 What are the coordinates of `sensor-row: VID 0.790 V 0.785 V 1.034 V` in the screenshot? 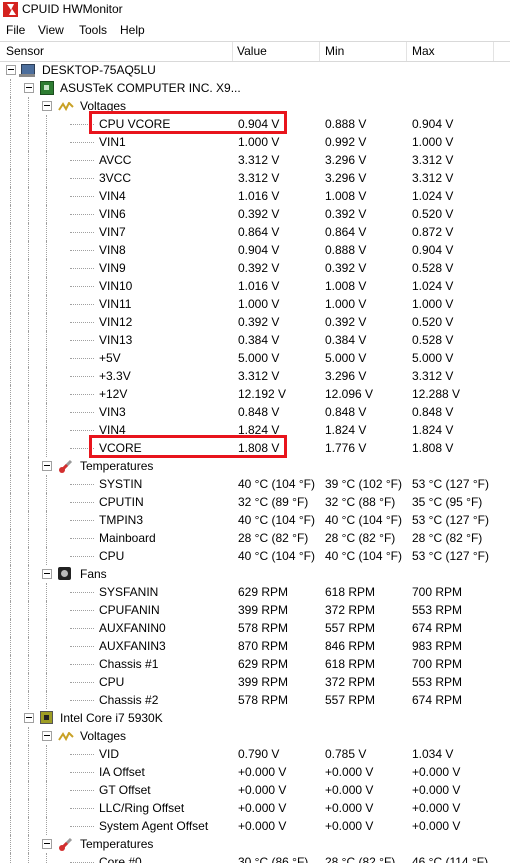 It's located at (255, 754).